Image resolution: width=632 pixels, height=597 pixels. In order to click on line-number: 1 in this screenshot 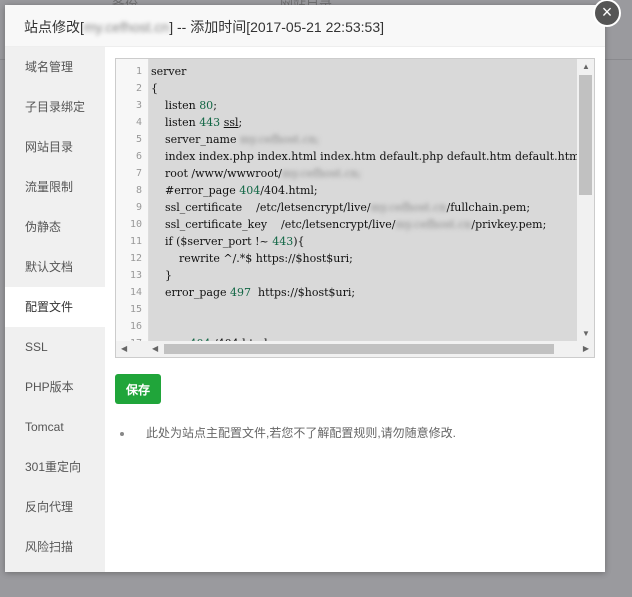, I will do `click(138, 71)`.